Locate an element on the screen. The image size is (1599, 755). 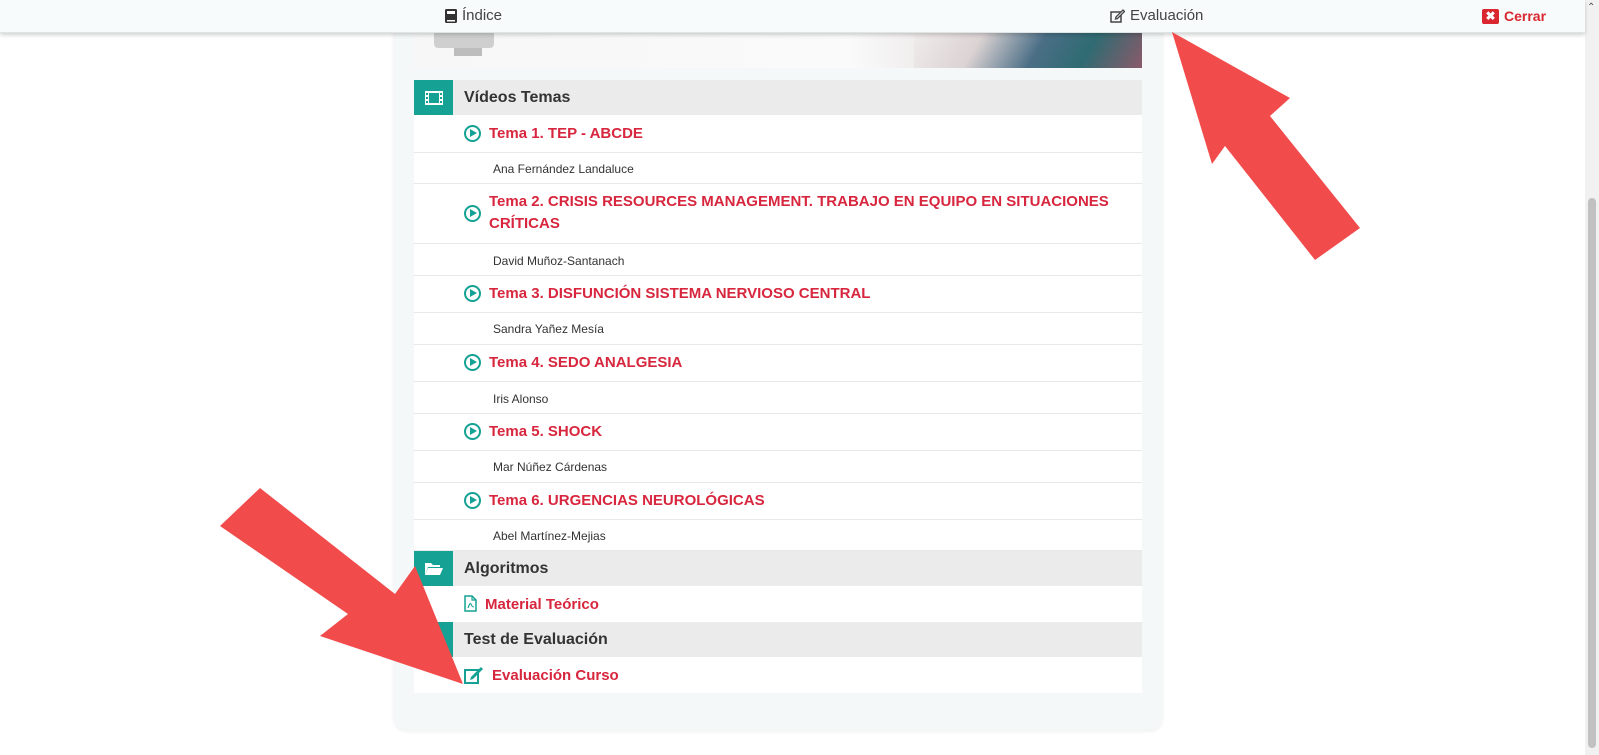
topic-row: Tema 5. SHOCK is located at coordinates (778, 432).